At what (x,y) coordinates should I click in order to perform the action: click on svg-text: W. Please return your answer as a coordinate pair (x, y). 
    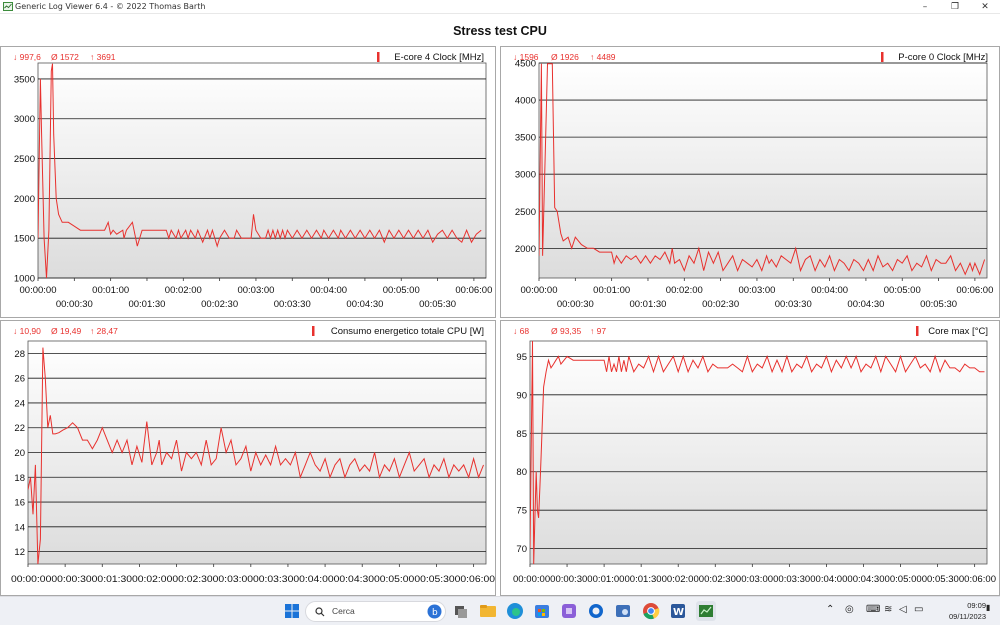
    Looking at the image, I should click on (678, 612).